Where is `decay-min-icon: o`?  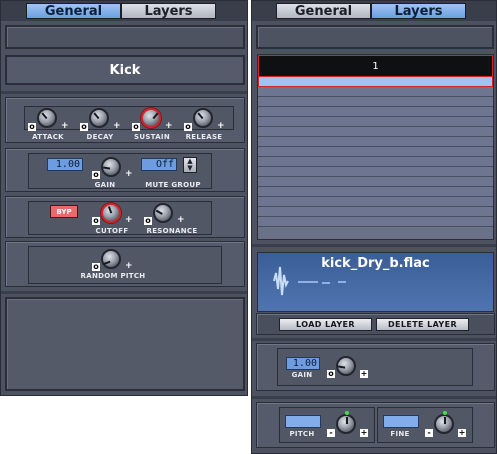 decay-min-icon: o is located at coordinates (84, 126).